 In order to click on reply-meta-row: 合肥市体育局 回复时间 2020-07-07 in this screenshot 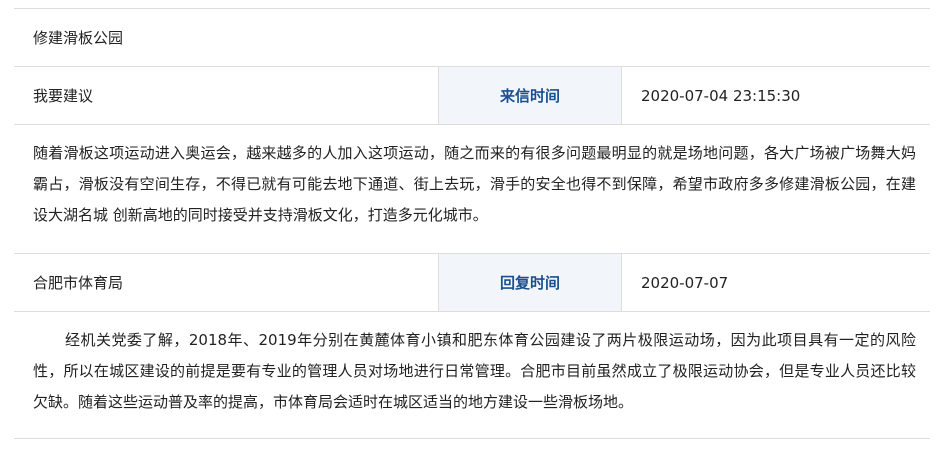, I will do `click(472, 283)`.